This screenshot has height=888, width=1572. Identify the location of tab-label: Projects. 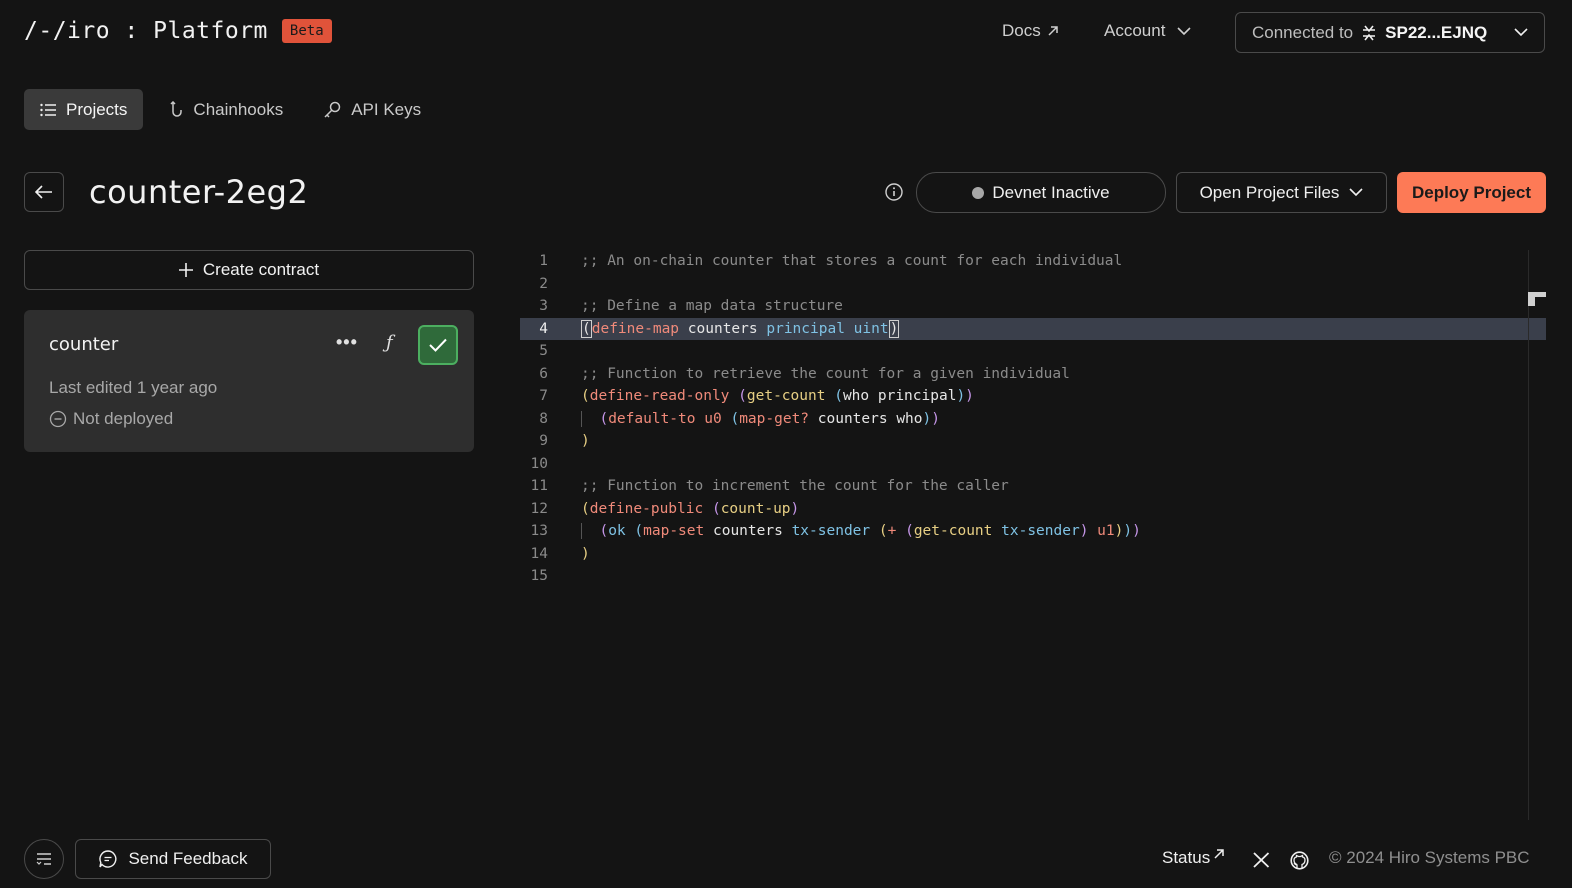
(97, 109).